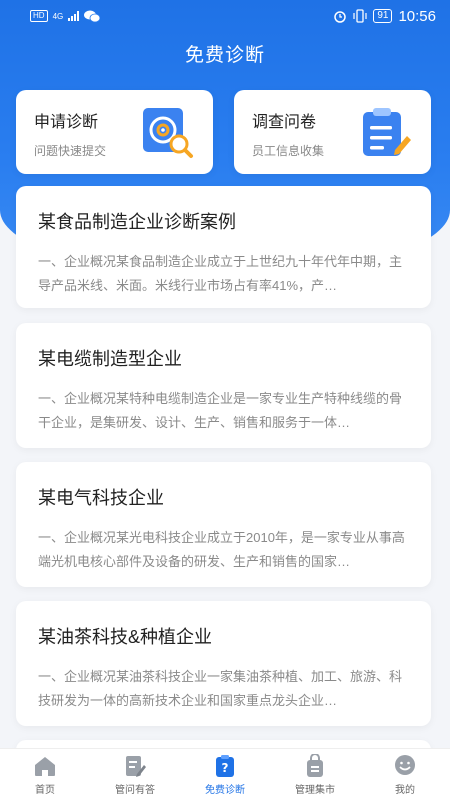  I want to click on clipboard-question-icon: ?, so click(225, 765).